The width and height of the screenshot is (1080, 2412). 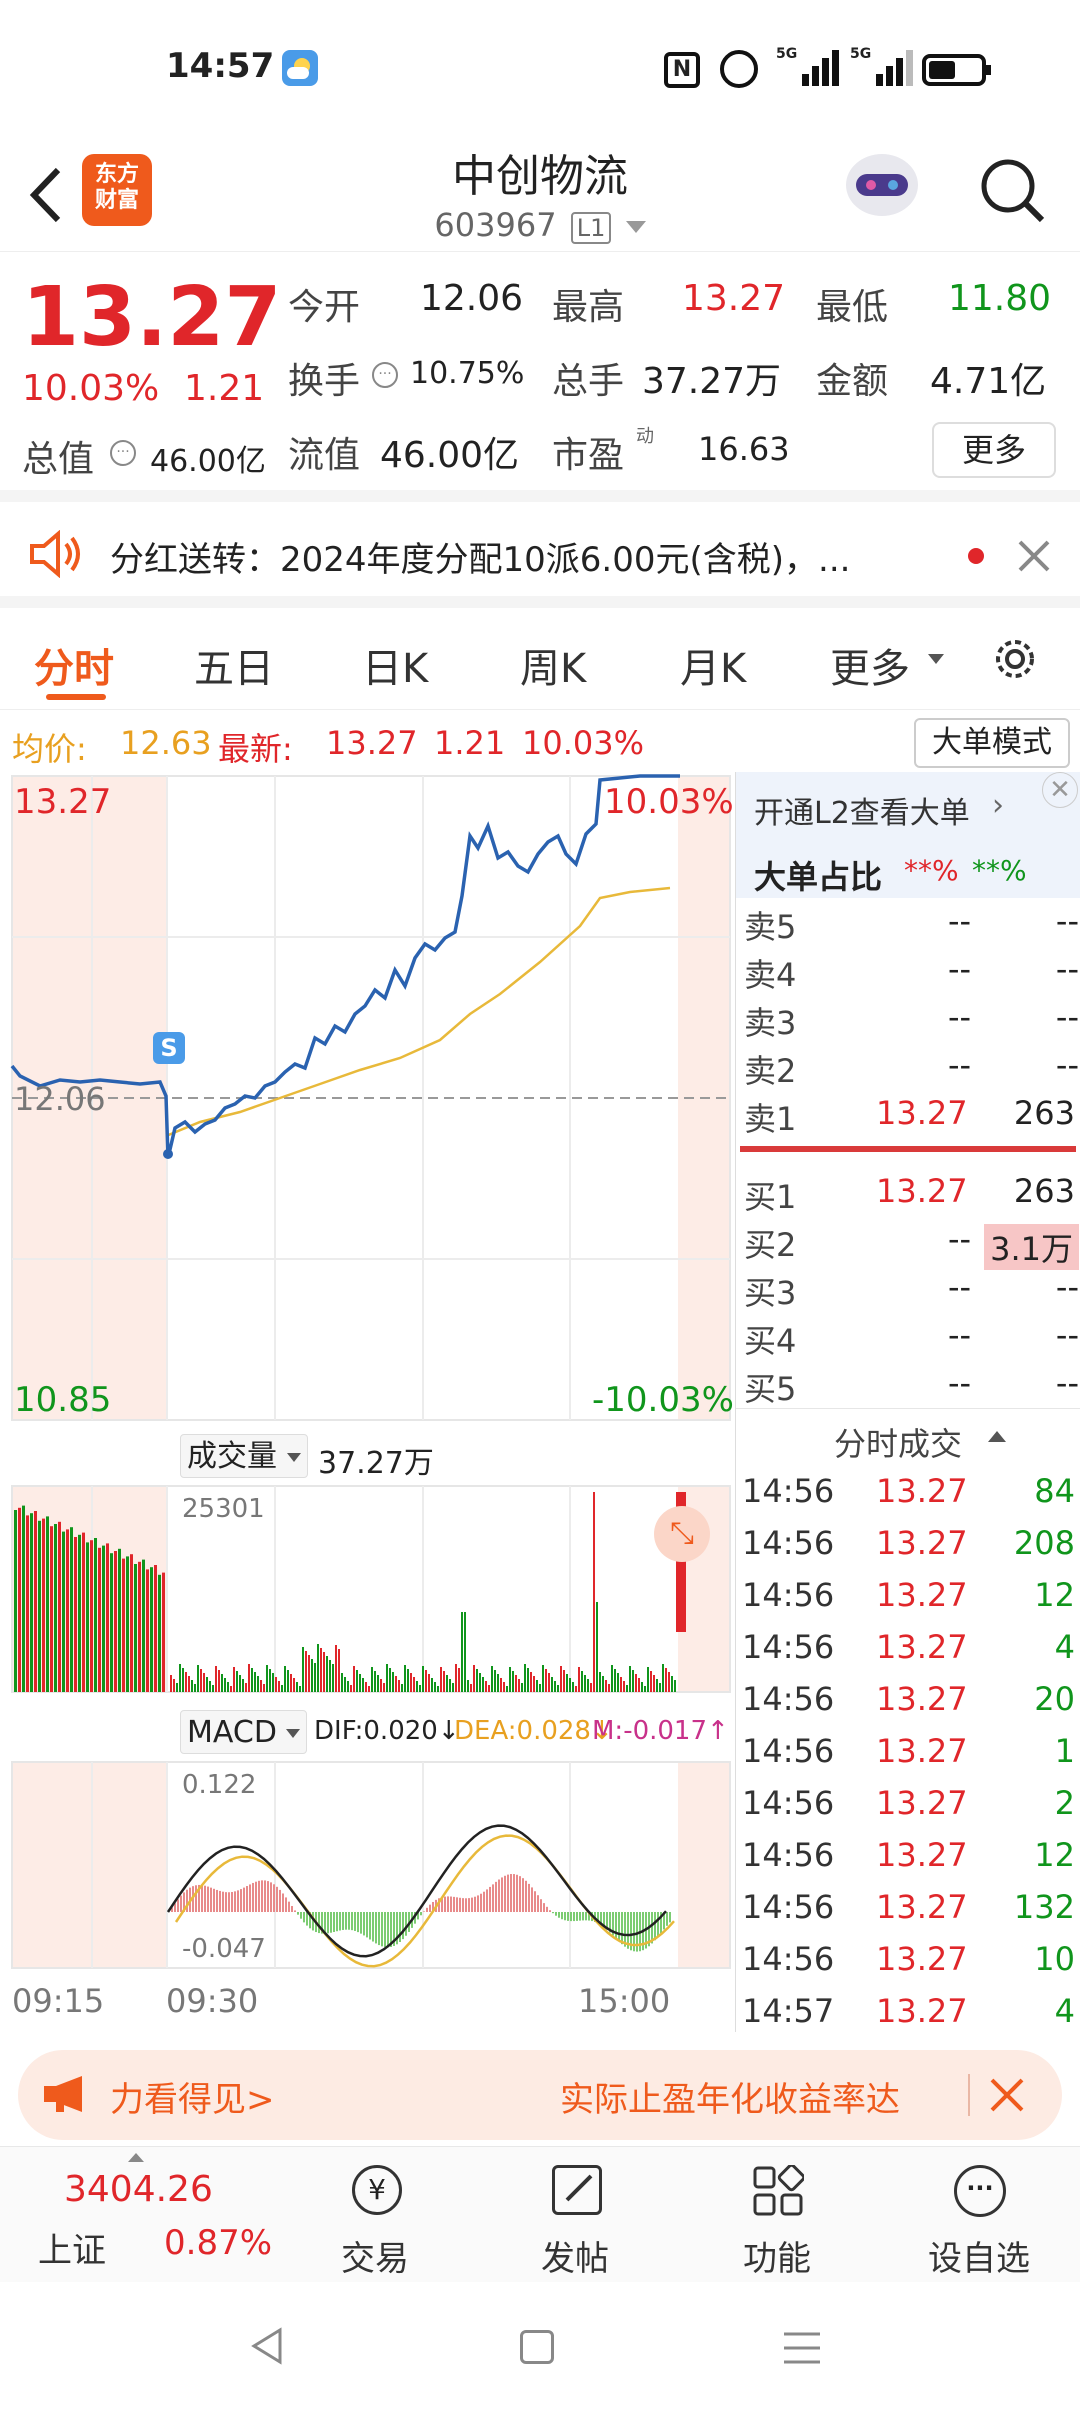 I want to click on macd-selector: MACD, so click(x=244, y=1732).